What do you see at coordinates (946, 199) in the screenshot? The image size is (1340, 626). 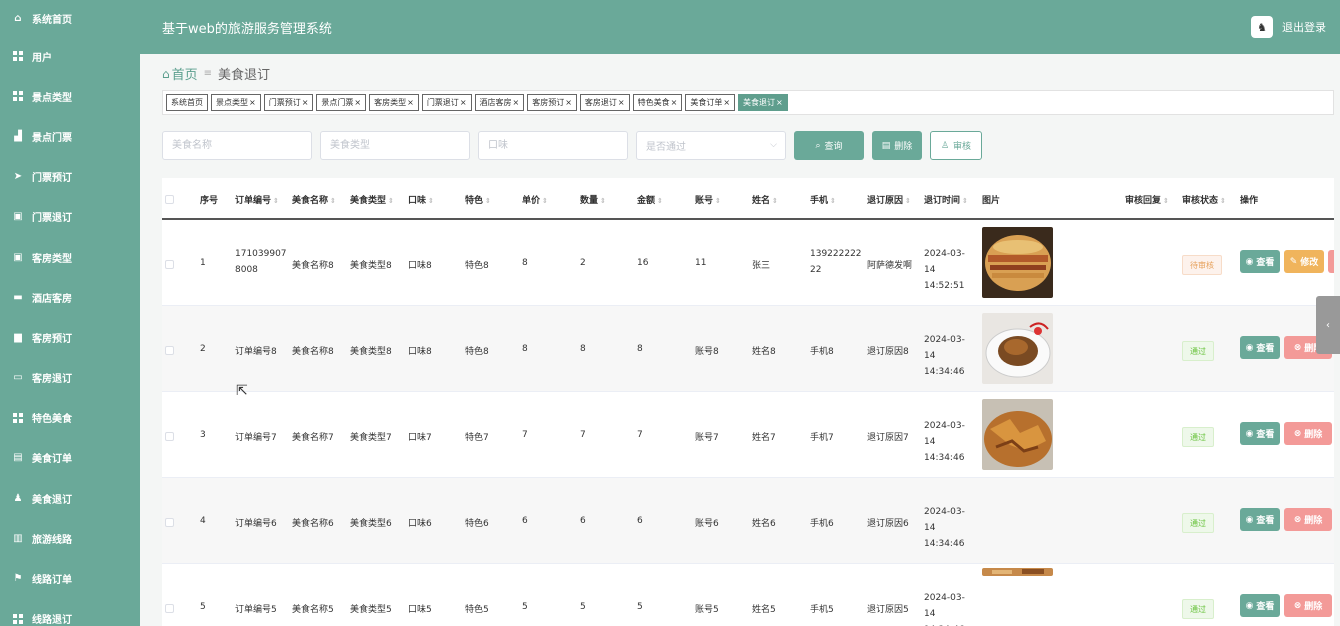 I see `column-header: 退订时间 ⇕` at bounding box center [946, 199].